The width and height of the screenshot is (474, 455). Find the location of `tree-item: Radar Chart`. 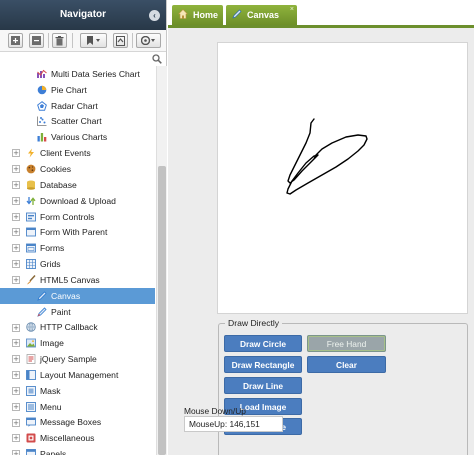

tree-item: Radar Chart is located at coordinates (77, 106).